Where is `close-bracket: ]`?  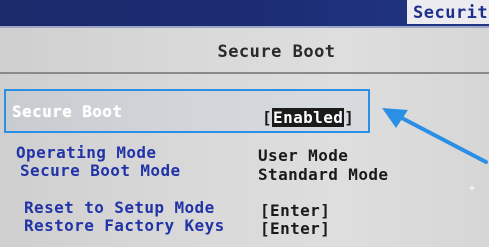 close-bracket: ] is located at coordinates (349, 117).